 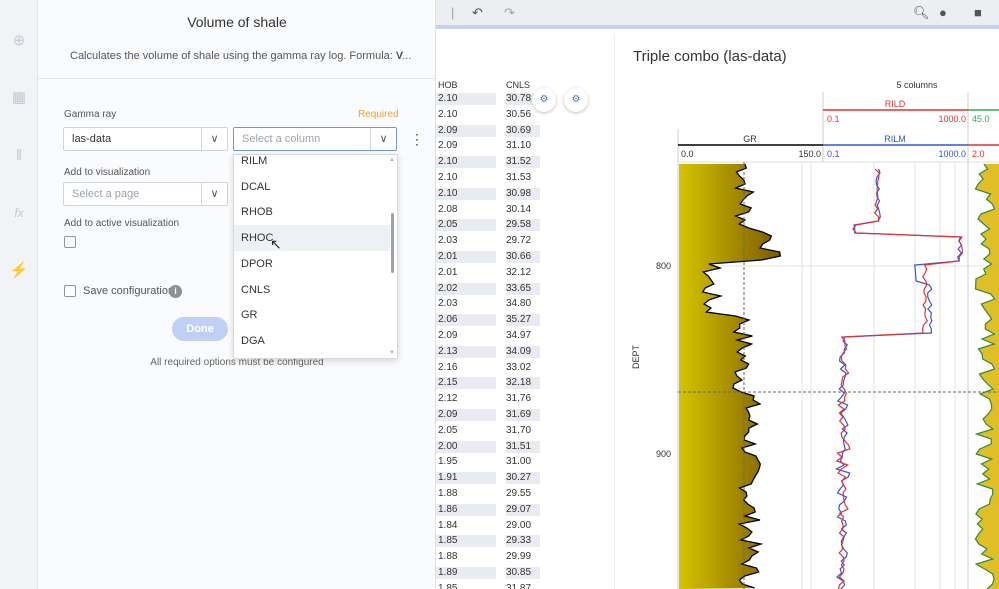 I want to click on table-cell: 34.09, so click(x=523, y=351).